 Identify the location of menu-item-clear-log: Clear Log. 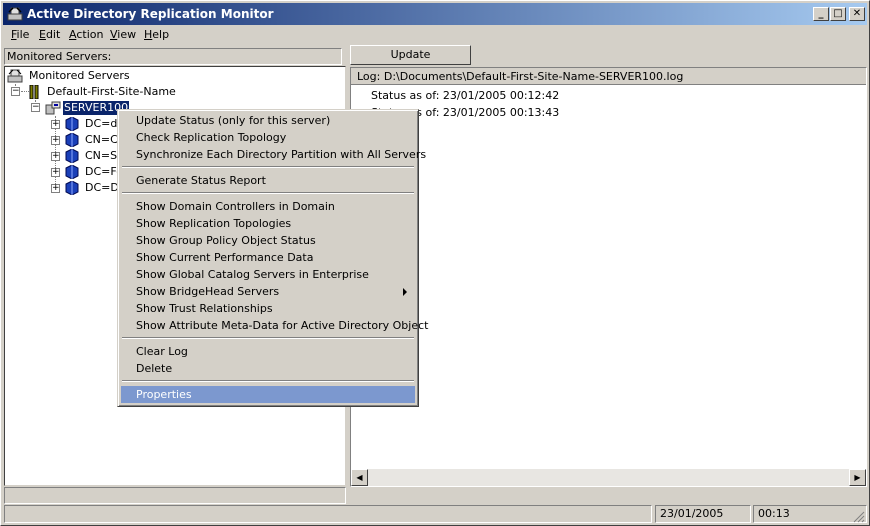
(268, 351).